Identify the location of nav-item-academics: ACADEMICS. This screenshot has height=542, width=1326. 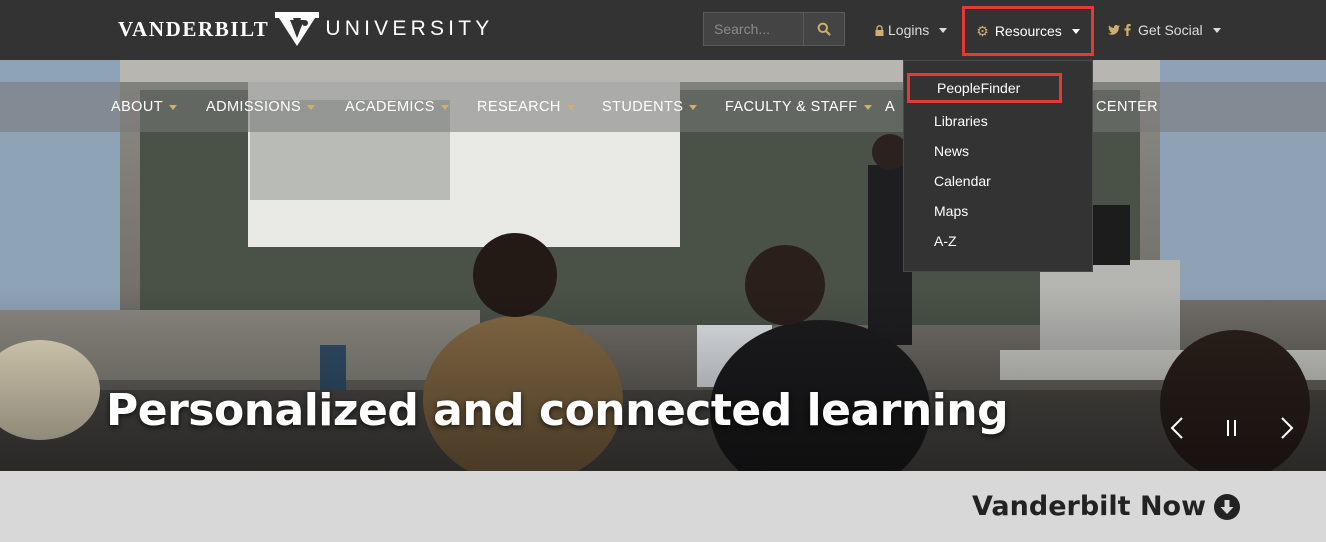
(397, 107).